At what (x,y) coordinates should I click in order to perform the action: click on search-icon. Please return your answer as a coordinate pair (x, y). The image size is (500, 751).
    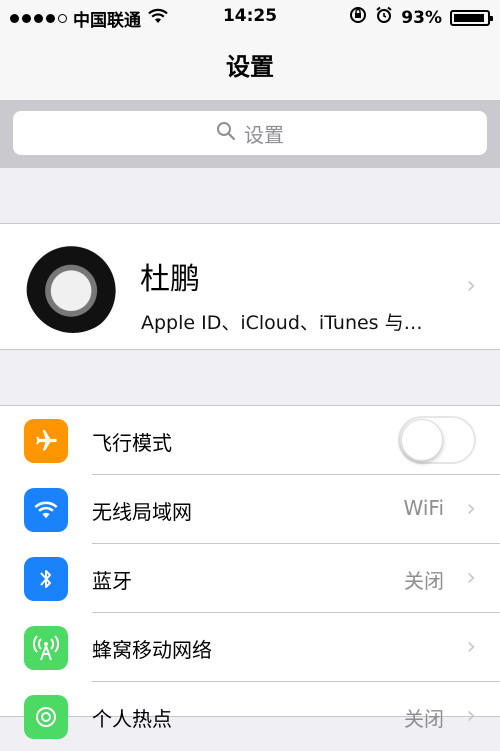
    Looking at the image, I should click on (226, 133).